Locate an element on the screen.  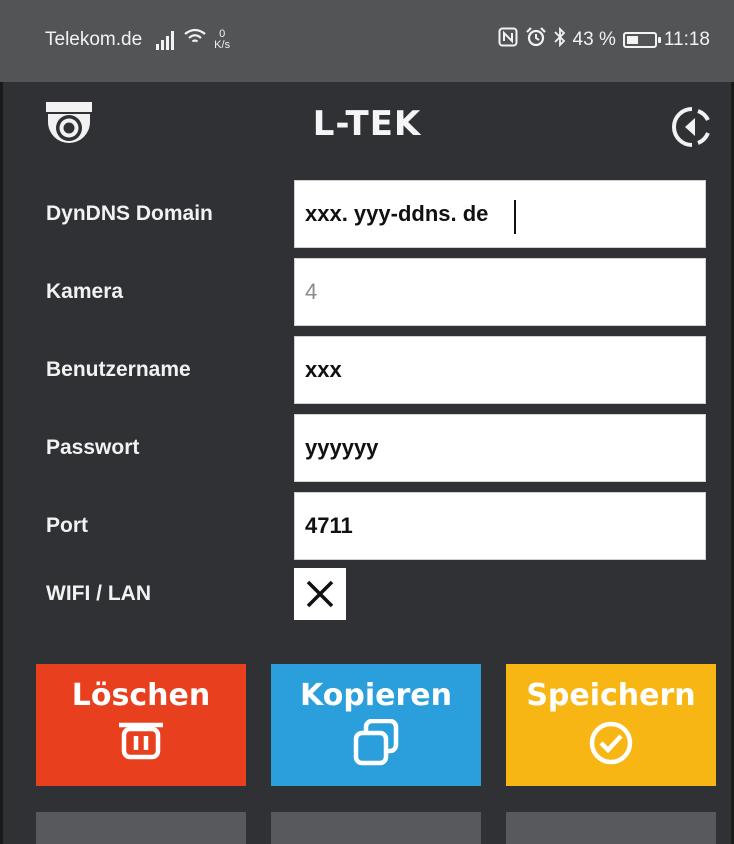
form-row-kamera: Kamera is located at coordinates (367, 292).